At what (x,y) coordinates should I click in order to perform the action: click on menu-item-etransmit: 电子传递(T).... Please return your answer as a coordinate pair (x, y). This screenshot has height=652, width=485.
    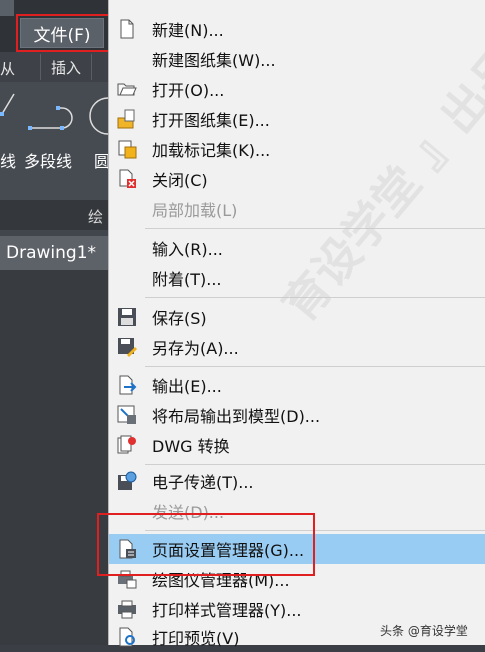
    Looking at the image, I should click on (297, 481).